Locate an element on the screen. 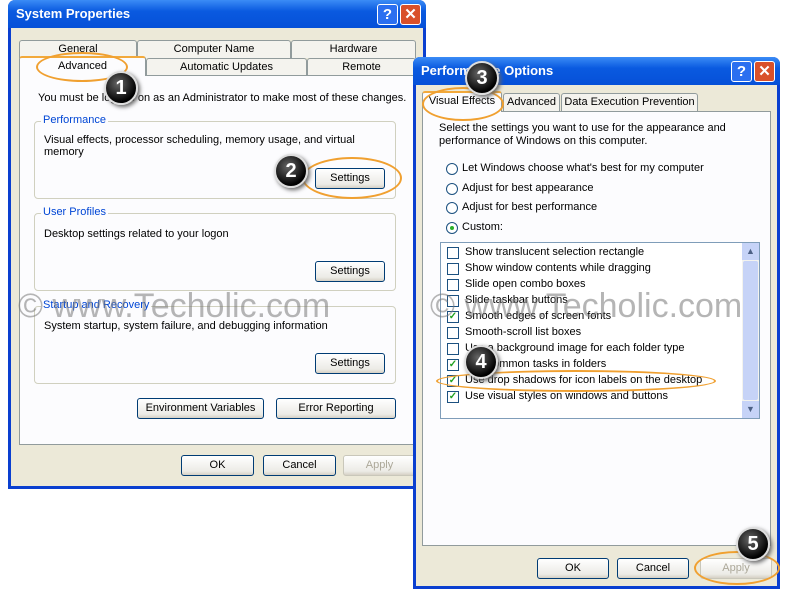 The height and width of the screenshot is (612, 811). radio-label: Custom: is located at coordinates (482, 227).